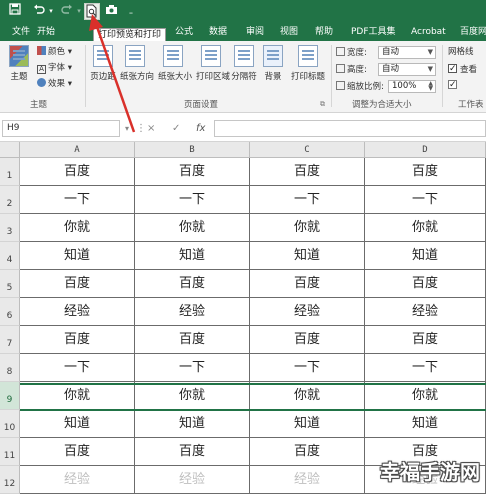  I want to click on redo-dropdown-icon: ▾, so click(79, 11).